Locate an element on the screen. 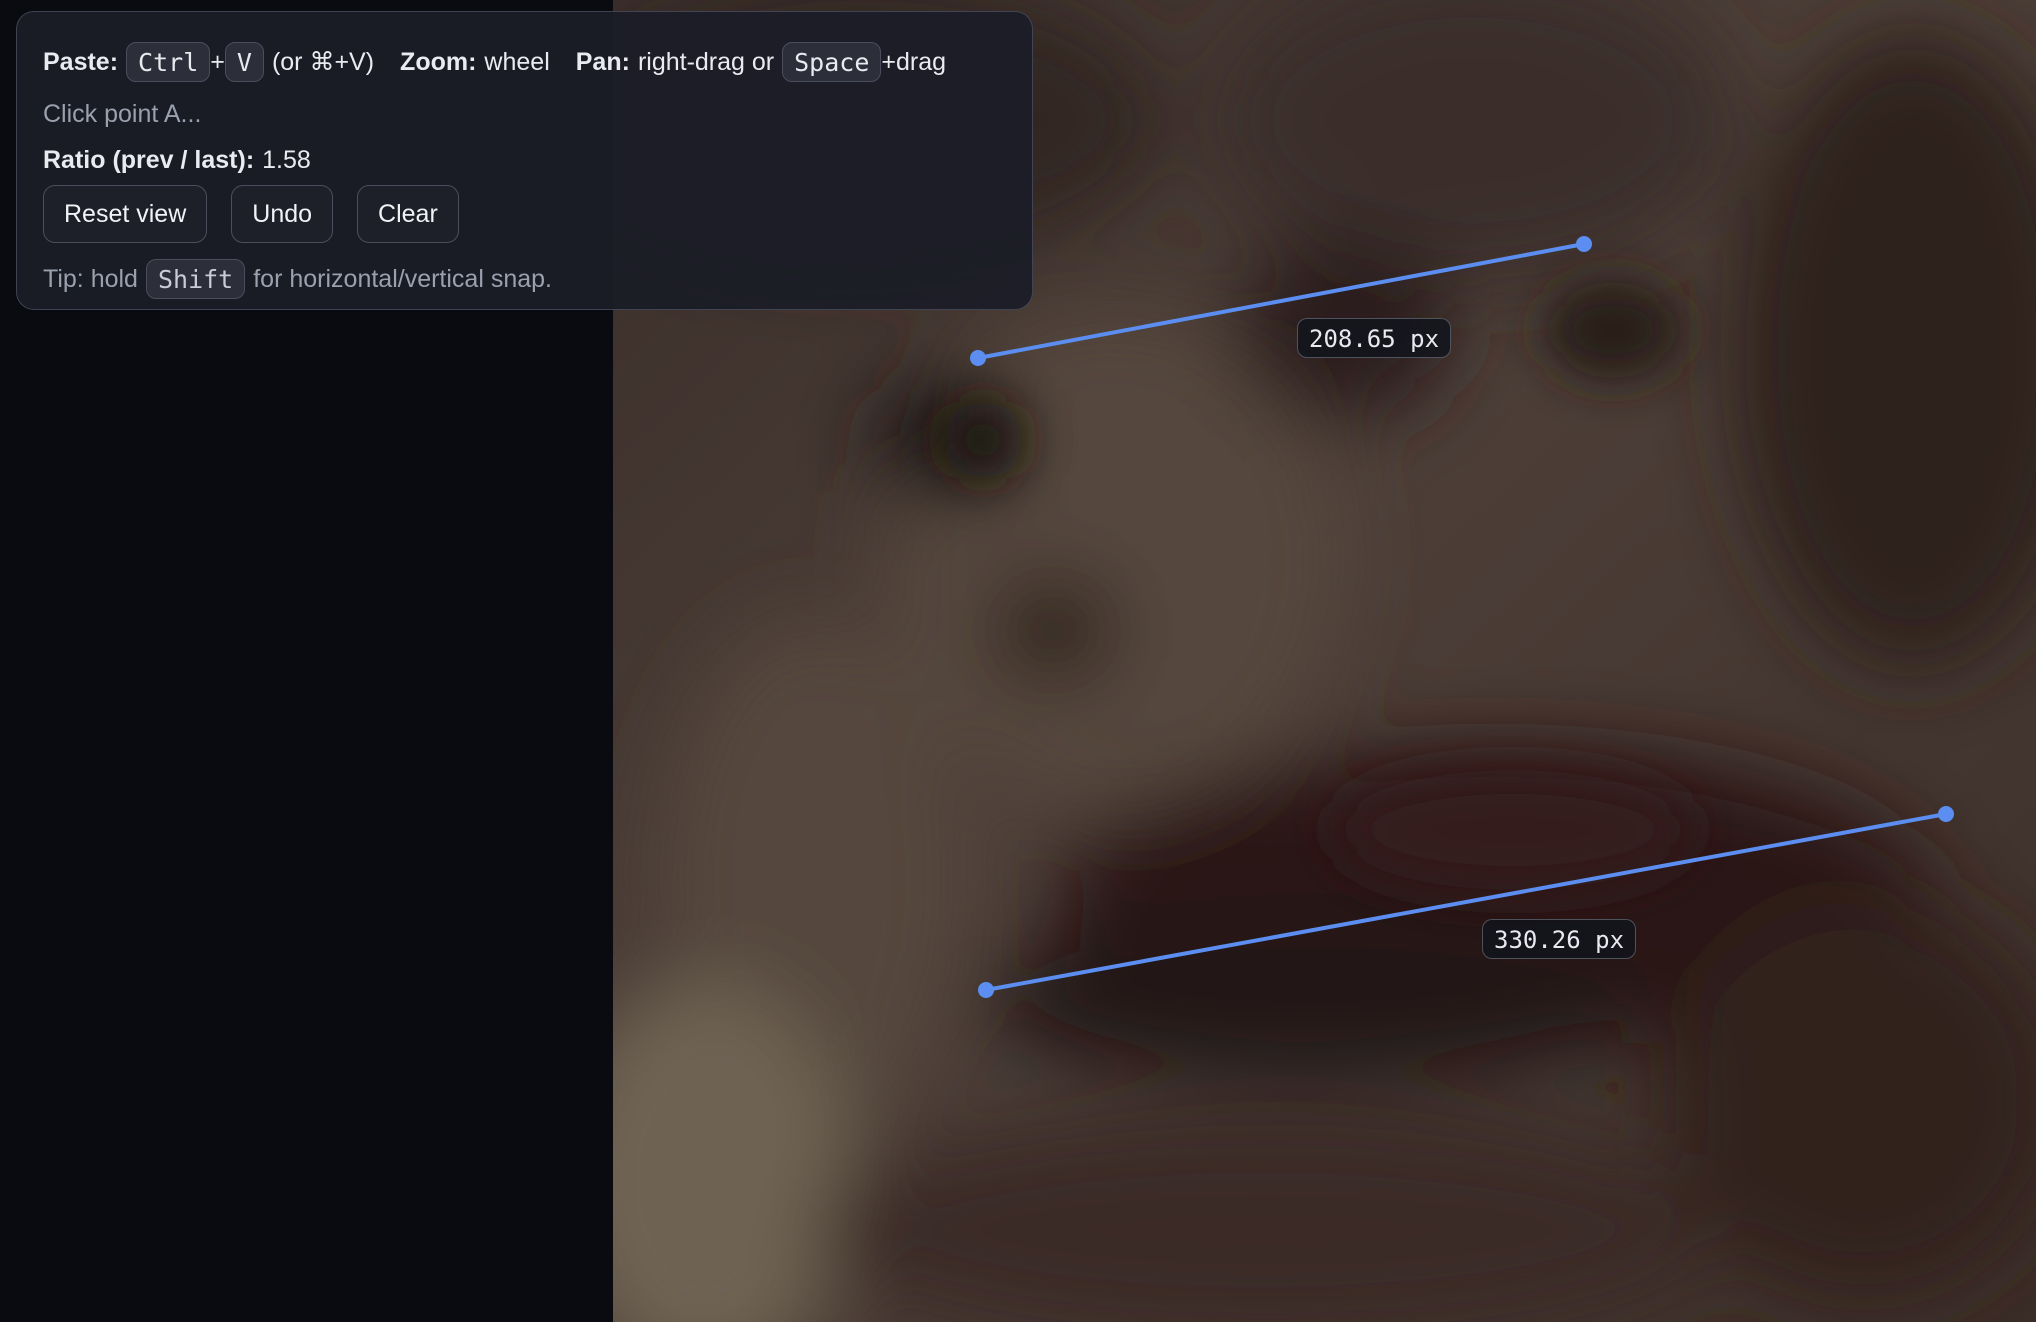  plus-sign: + is located at coordinates (217, 61).